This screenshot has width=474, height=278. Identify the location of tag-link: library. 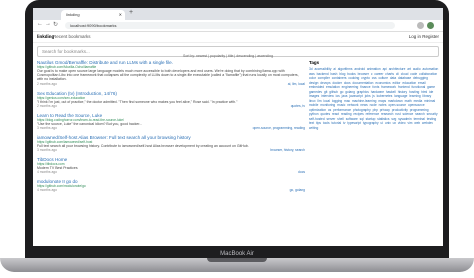
(427, 96).